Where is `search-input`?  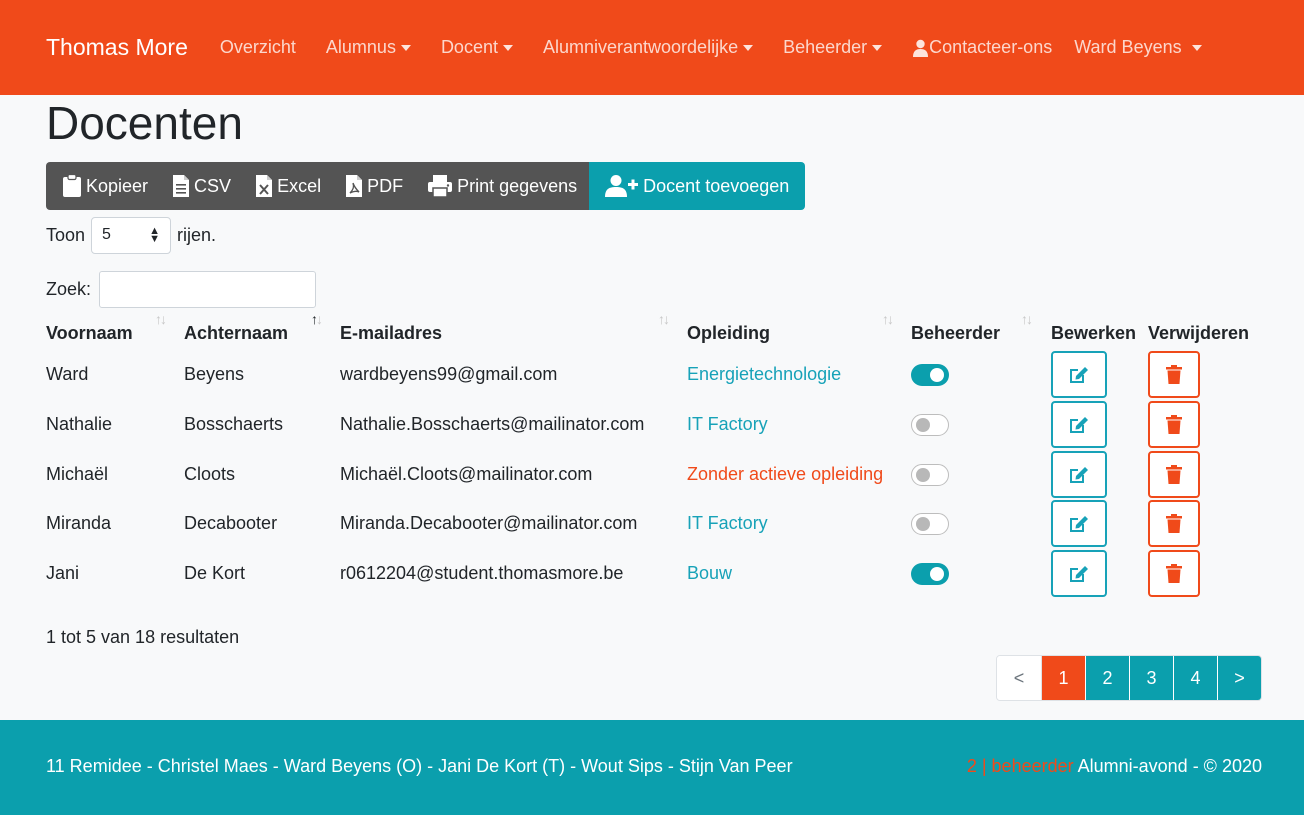 search-input is located at coordinates (208, 289).